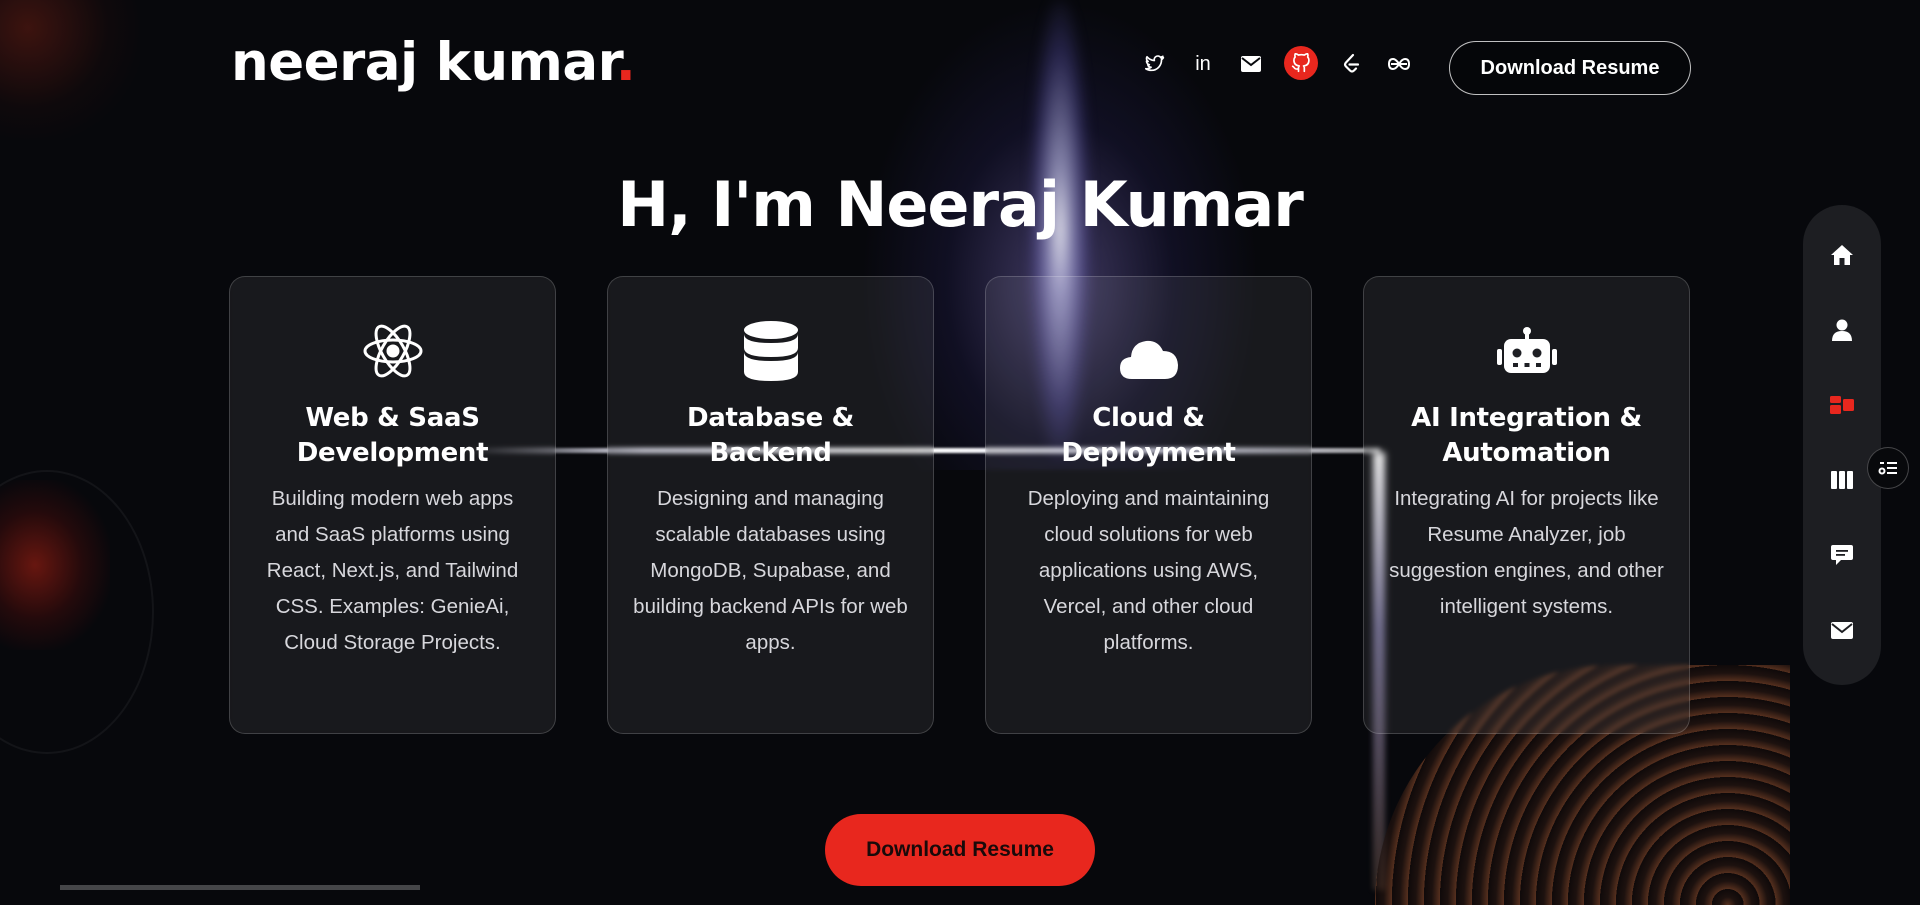  What do you see at coordinates (1149, 351) in the screenshot?
I see `cloud-icon` at bounding box center [1149, 351].